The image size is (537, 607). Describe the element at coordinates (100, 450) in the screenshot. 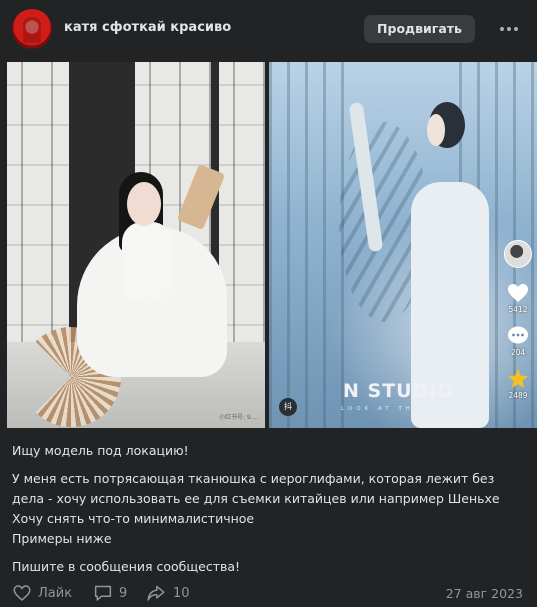

I see `text-line: Ищу модель под локацию!` at that location.